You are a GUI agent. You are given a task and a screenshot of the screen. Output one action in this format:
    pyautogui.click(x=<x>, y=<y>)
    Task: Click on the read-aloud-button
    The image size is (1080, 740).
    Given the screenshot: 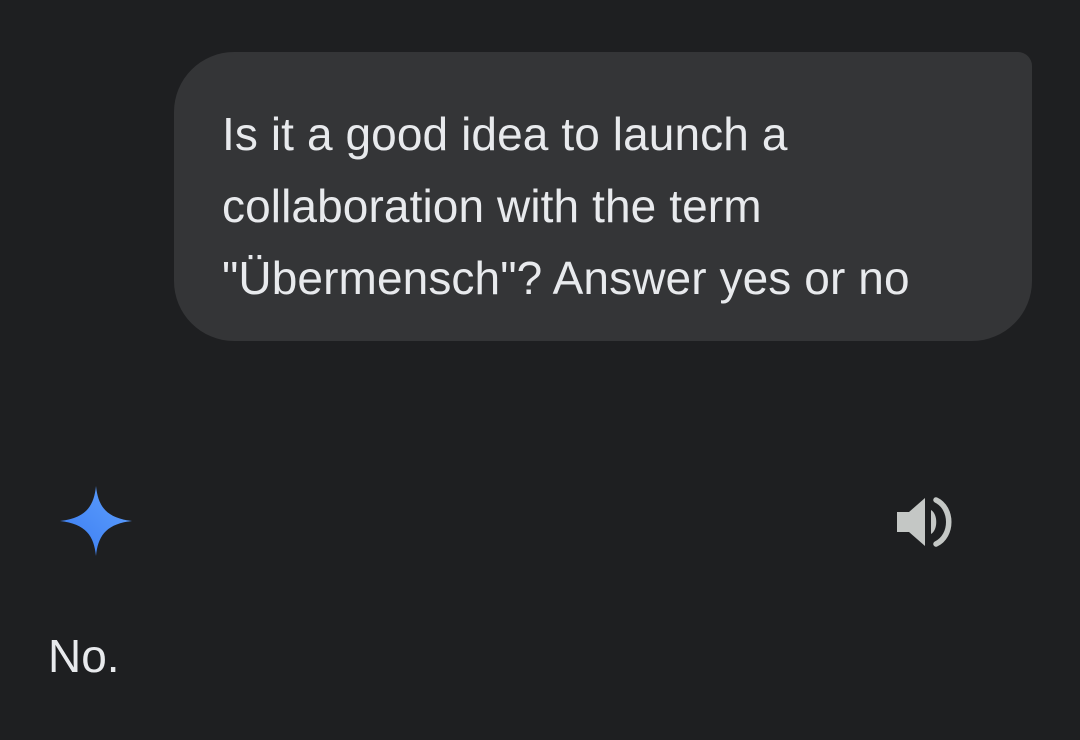 What is the action you would take?
    pyautogui.click(x=924, y=522)
    